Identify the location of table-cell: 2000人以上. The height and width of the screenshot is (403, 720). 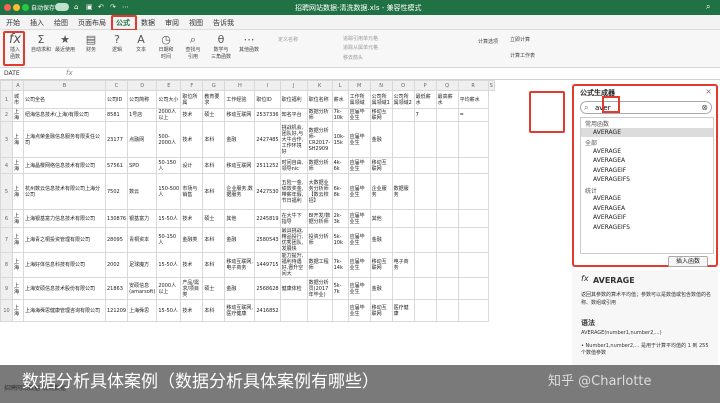
(169, 288).